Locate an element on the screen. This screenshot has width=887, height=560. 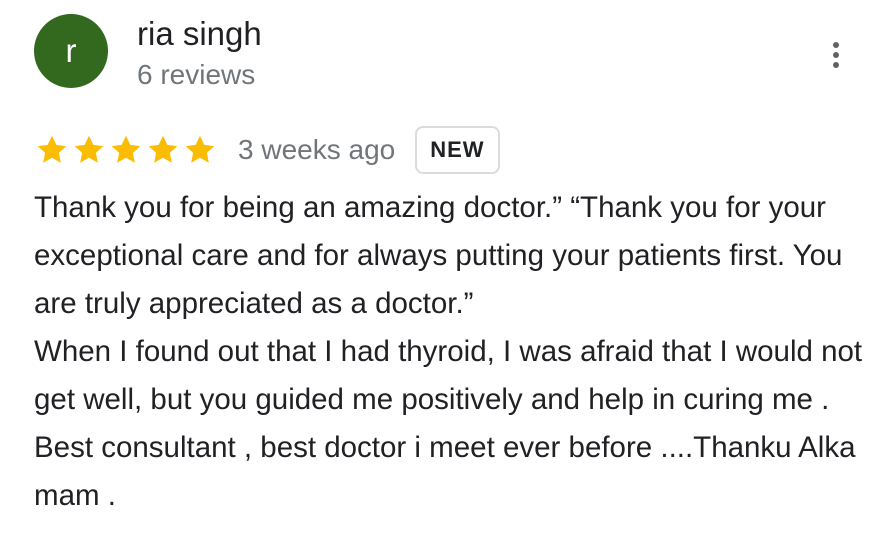
more-options-button is located at coordinates (836, 56).